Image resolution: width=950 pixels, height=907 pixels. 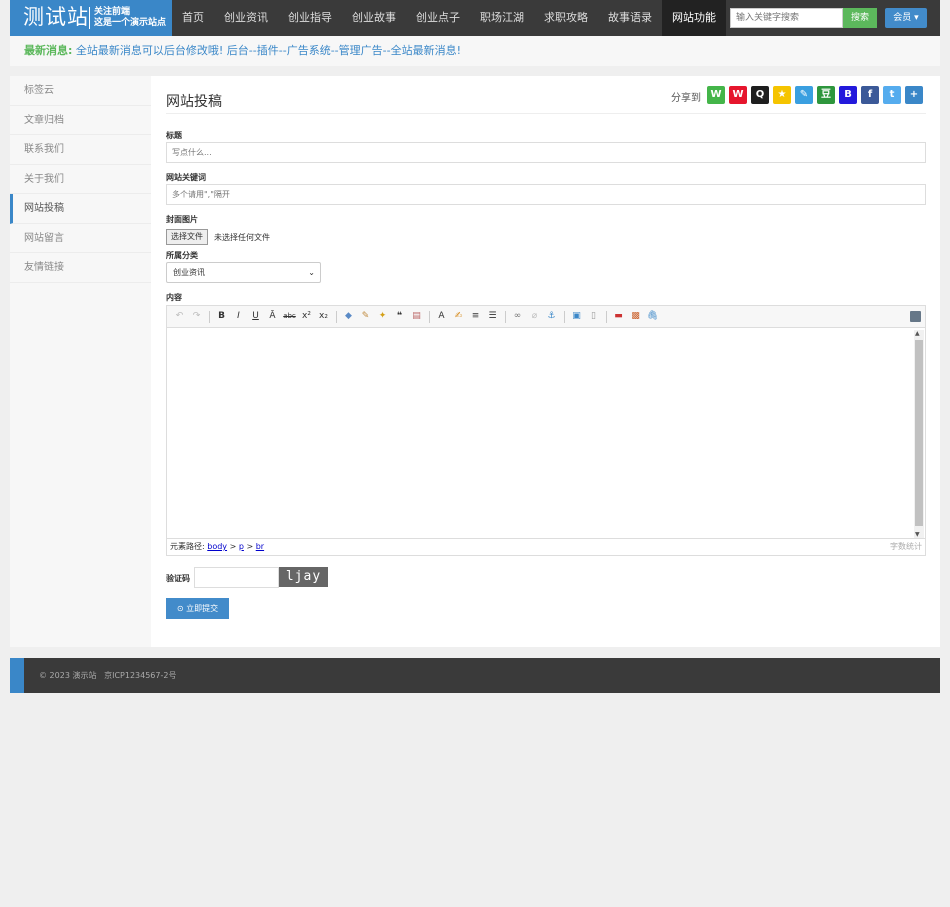 I want to click on superscript-icon: x², so click(x=306, y=316).